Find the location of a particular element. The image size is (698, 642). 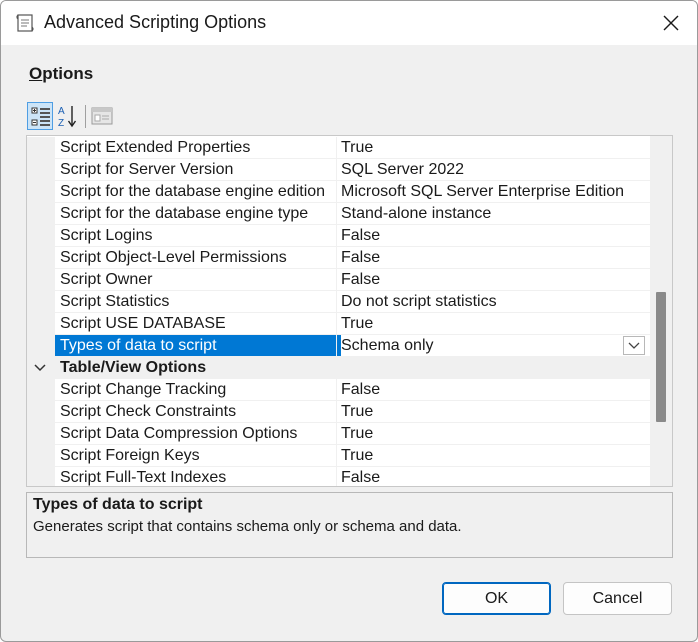

value-dropdown-button is located at coordinates (634, 345).